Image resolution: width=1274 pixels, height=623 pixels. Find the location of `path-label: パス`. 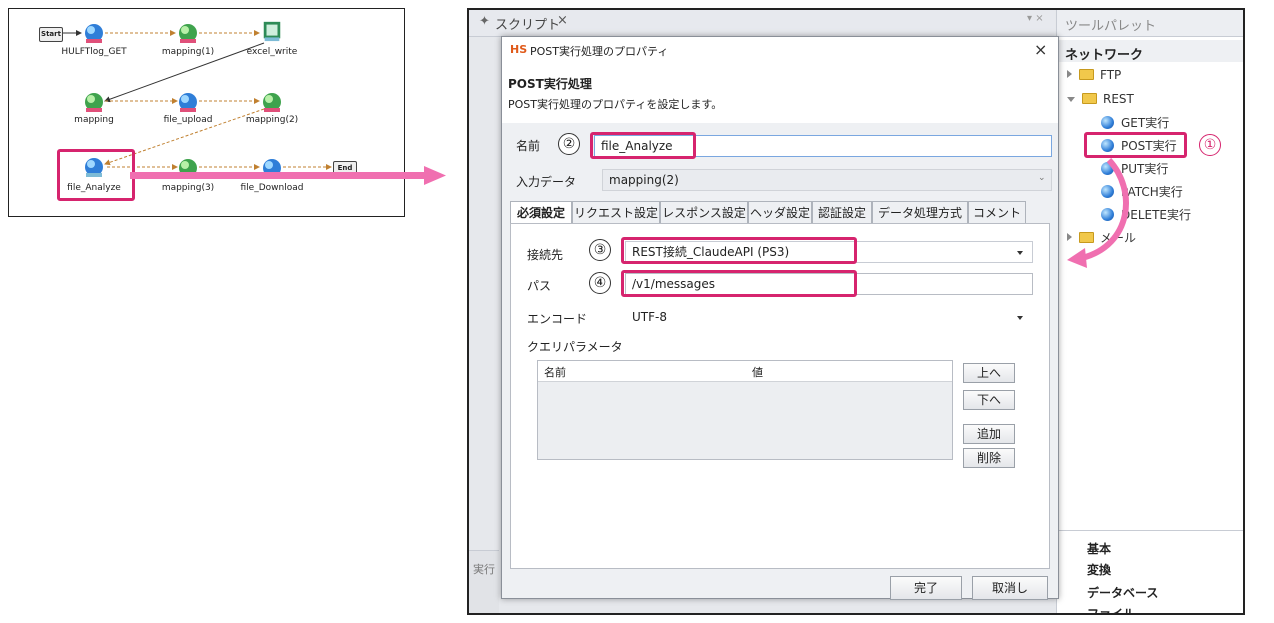

path-label: パス is located at coordinates (539, 286).